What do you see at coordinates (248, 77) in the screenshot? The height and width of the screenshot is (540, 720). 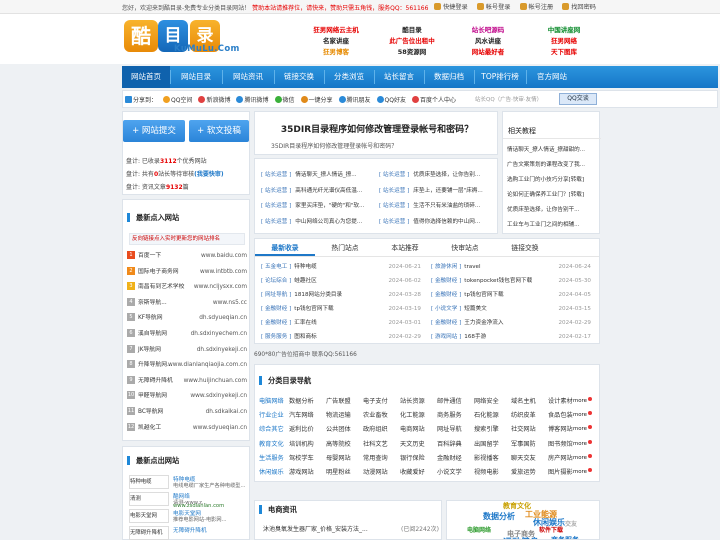 I see `nav-item: 网站资讯` at bounding box center [248, 77].